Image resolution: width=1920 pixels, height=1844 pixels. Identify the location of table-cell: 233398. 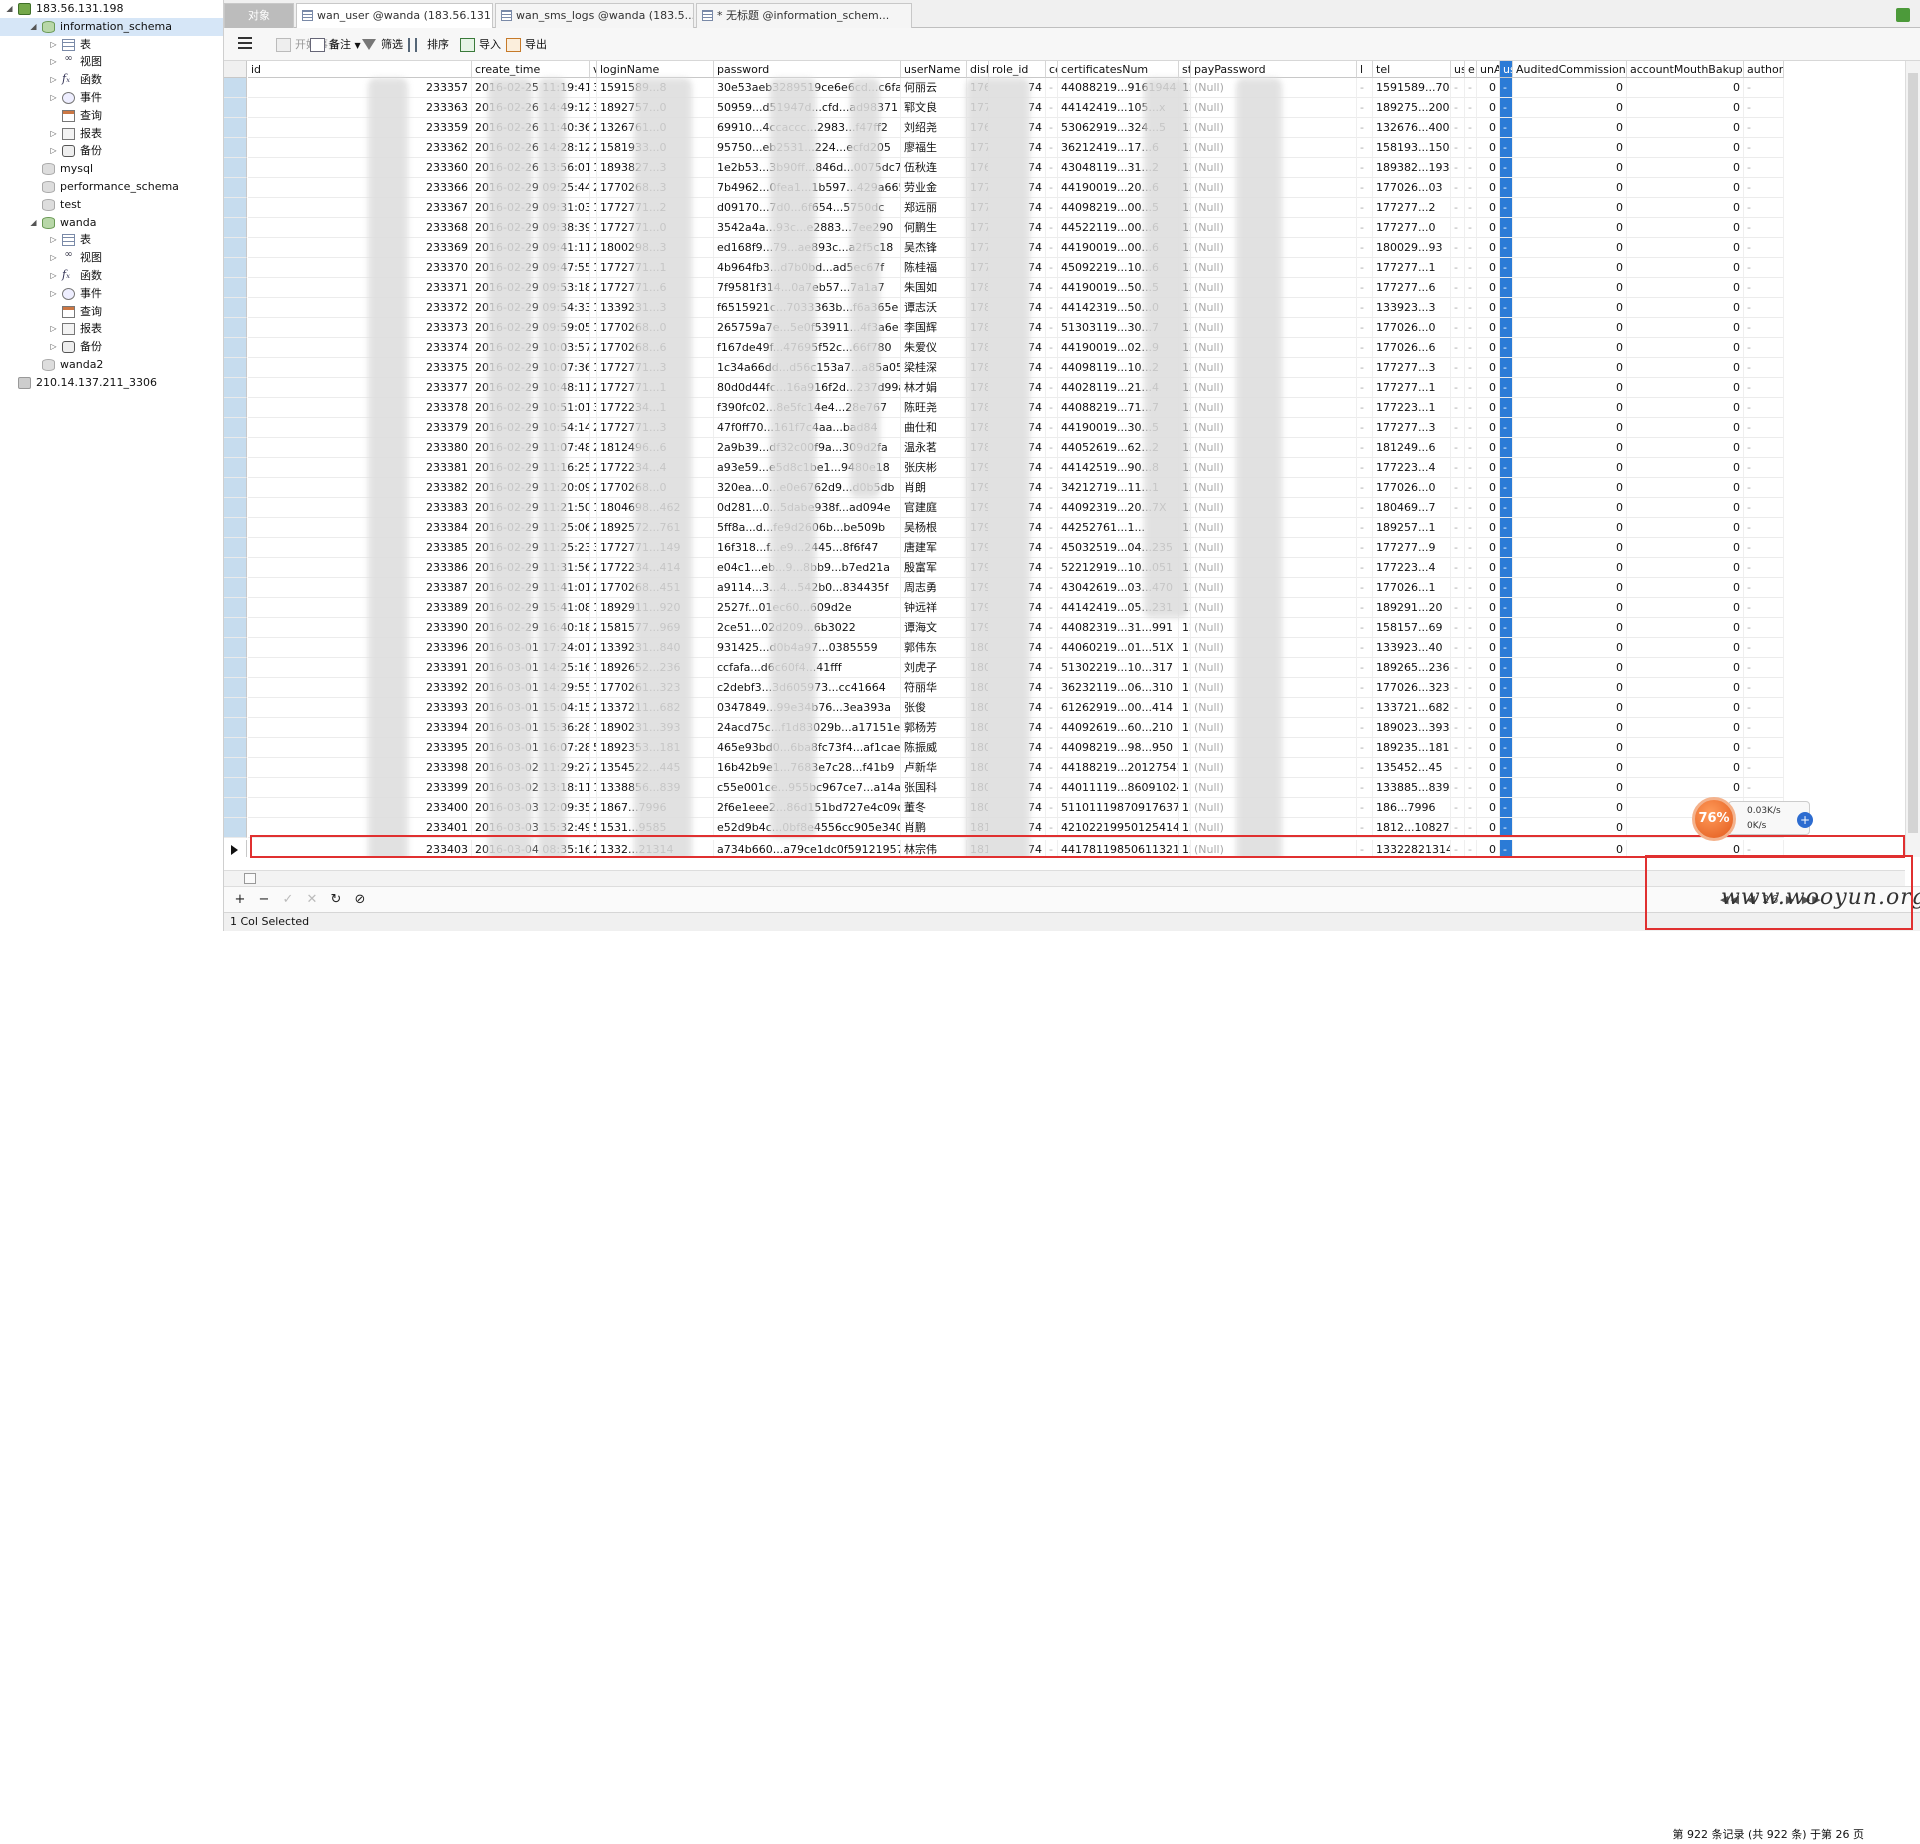
(360, 768).